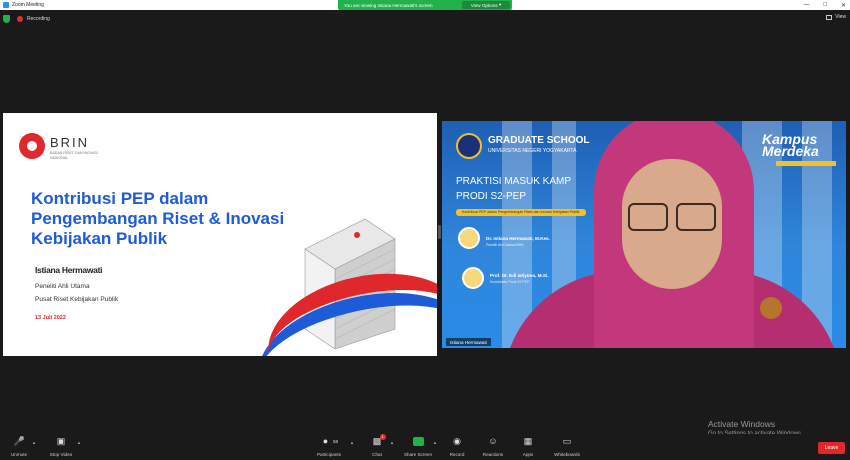 Image resolution: width=850 pixels, height=460 pixels. I want to click on author-name: Istiana Hermawati, so click(69, 270).